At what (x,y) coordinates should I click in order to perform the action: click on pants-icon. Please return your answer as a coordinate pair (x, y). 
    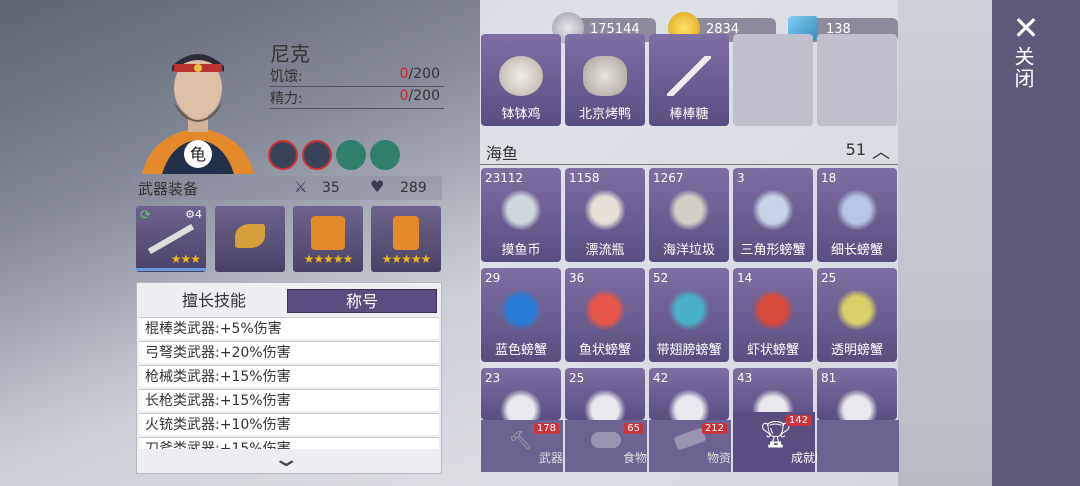
    Looking at the image, I should click on (406, 233).